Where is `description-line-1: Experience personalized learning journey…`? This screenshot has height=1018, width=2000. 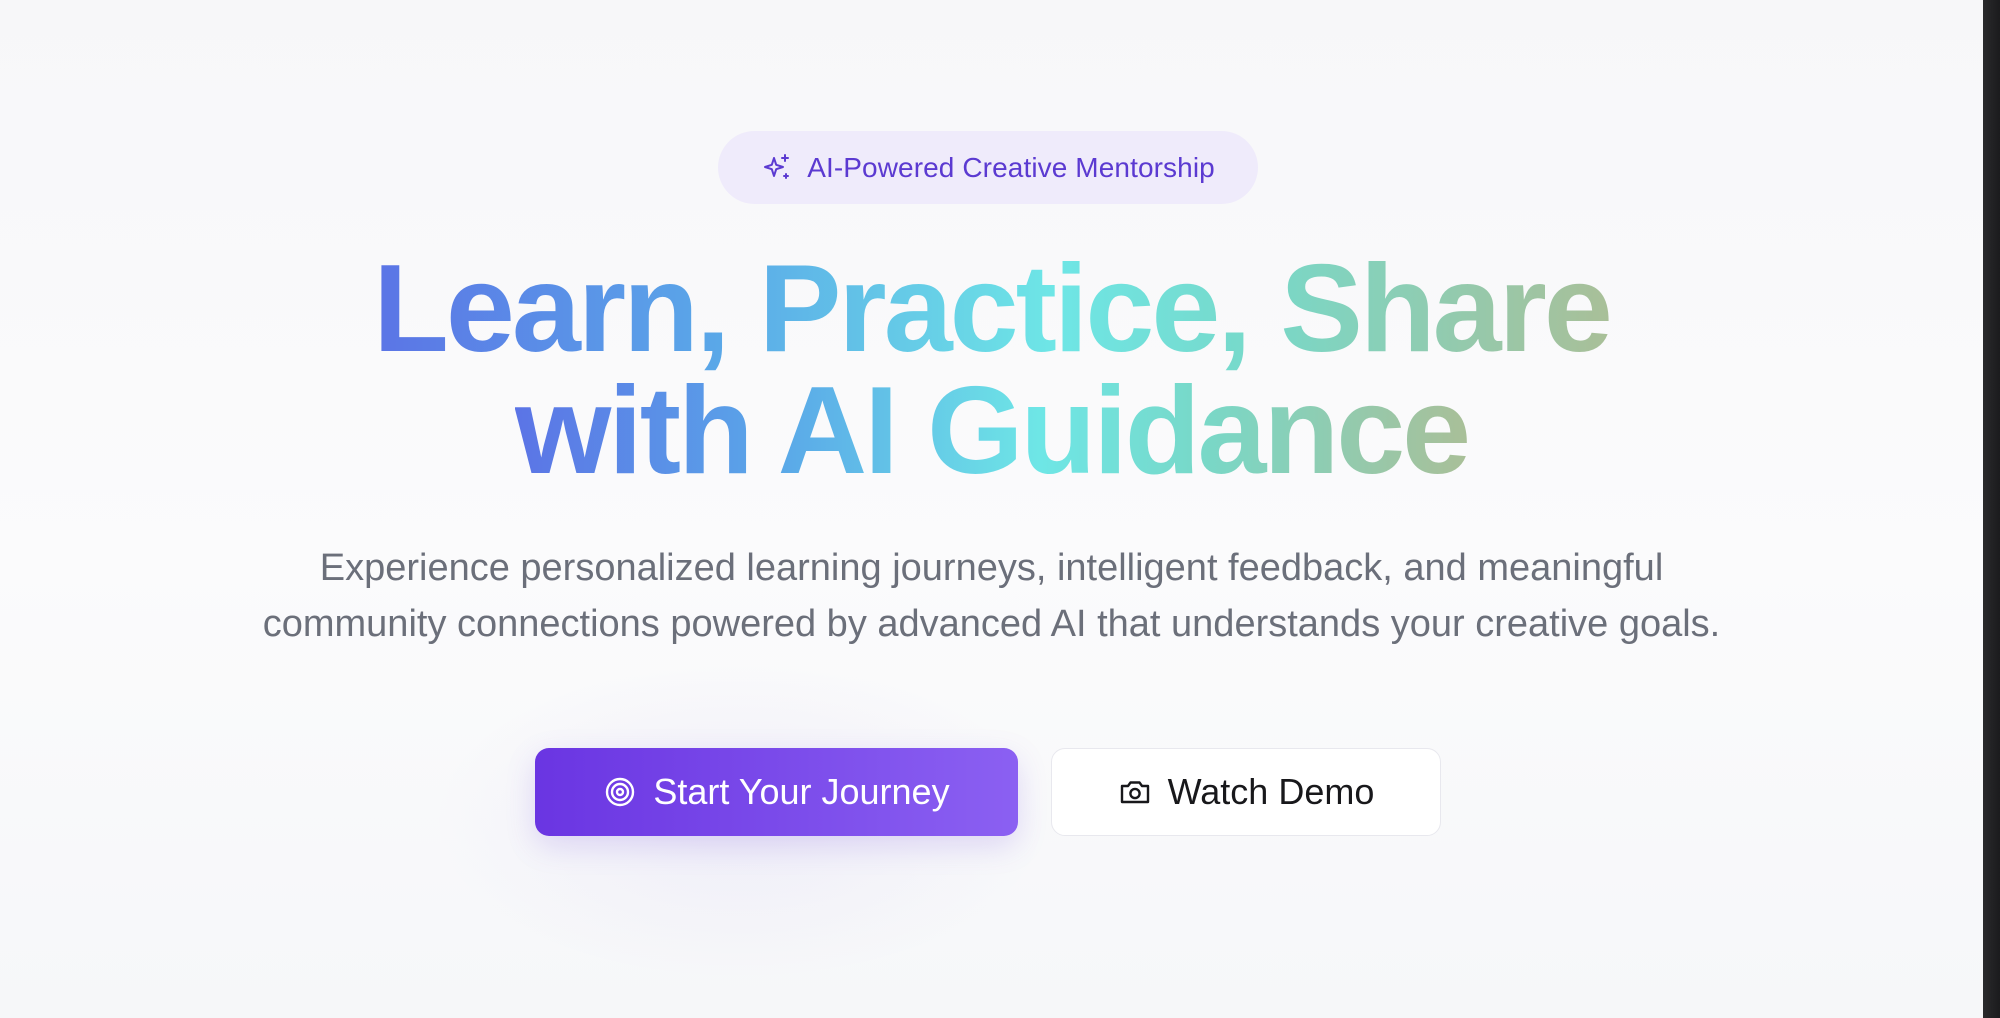 description-line-1: Experience personalized learning journey… is located at coordinates (991, 568).